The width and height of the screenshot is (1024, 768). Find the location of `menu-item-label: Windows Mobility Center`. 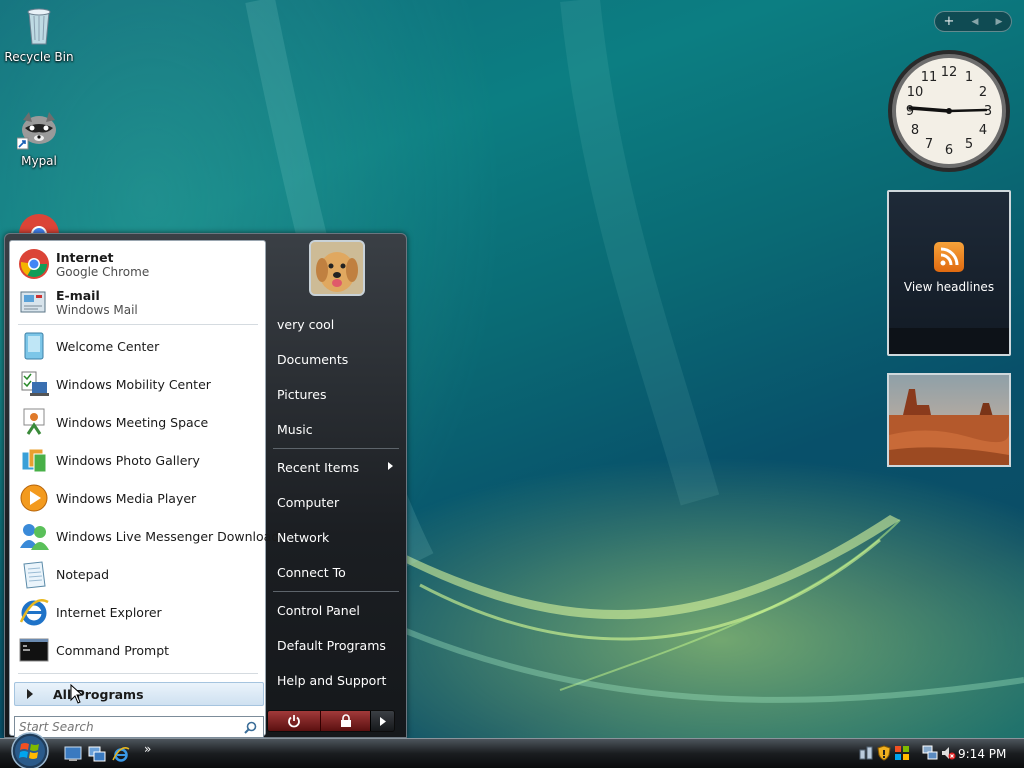

menu-item-label: Windows Mobility Center is located at coordinates (133, 384).